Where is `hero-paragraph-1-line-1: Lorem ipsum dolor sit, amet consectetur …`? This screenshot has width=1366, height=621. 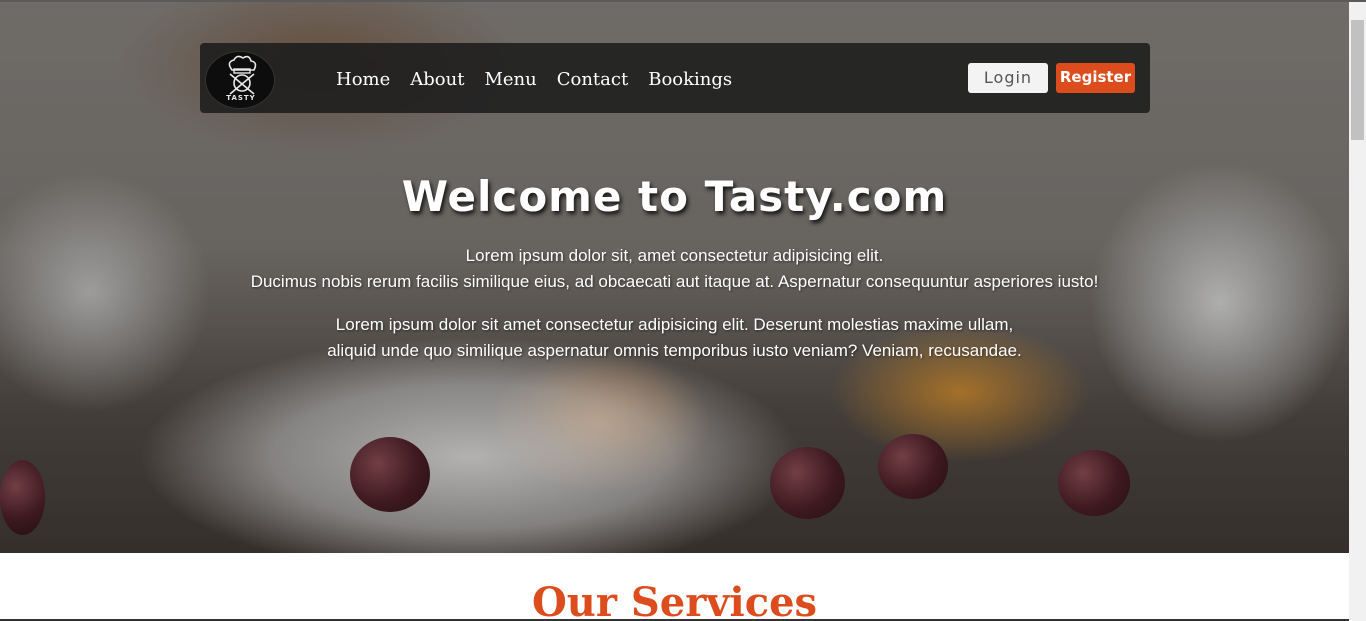 hero-paragraph-1-line-1: Lorem ipsum dolor sit, amet consectetur … is located at coordinates (674, 255).